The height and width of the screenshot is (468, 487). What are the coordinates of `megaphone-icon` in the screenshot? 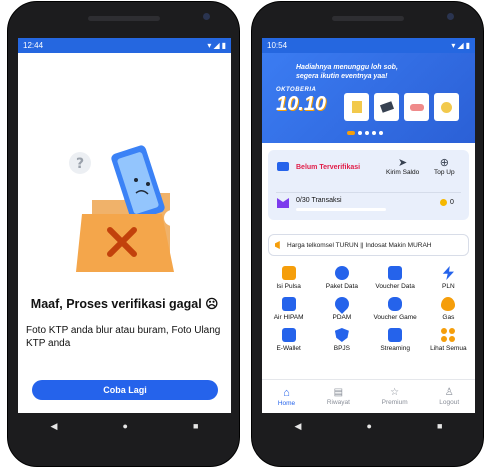 It's located at (277, 245).